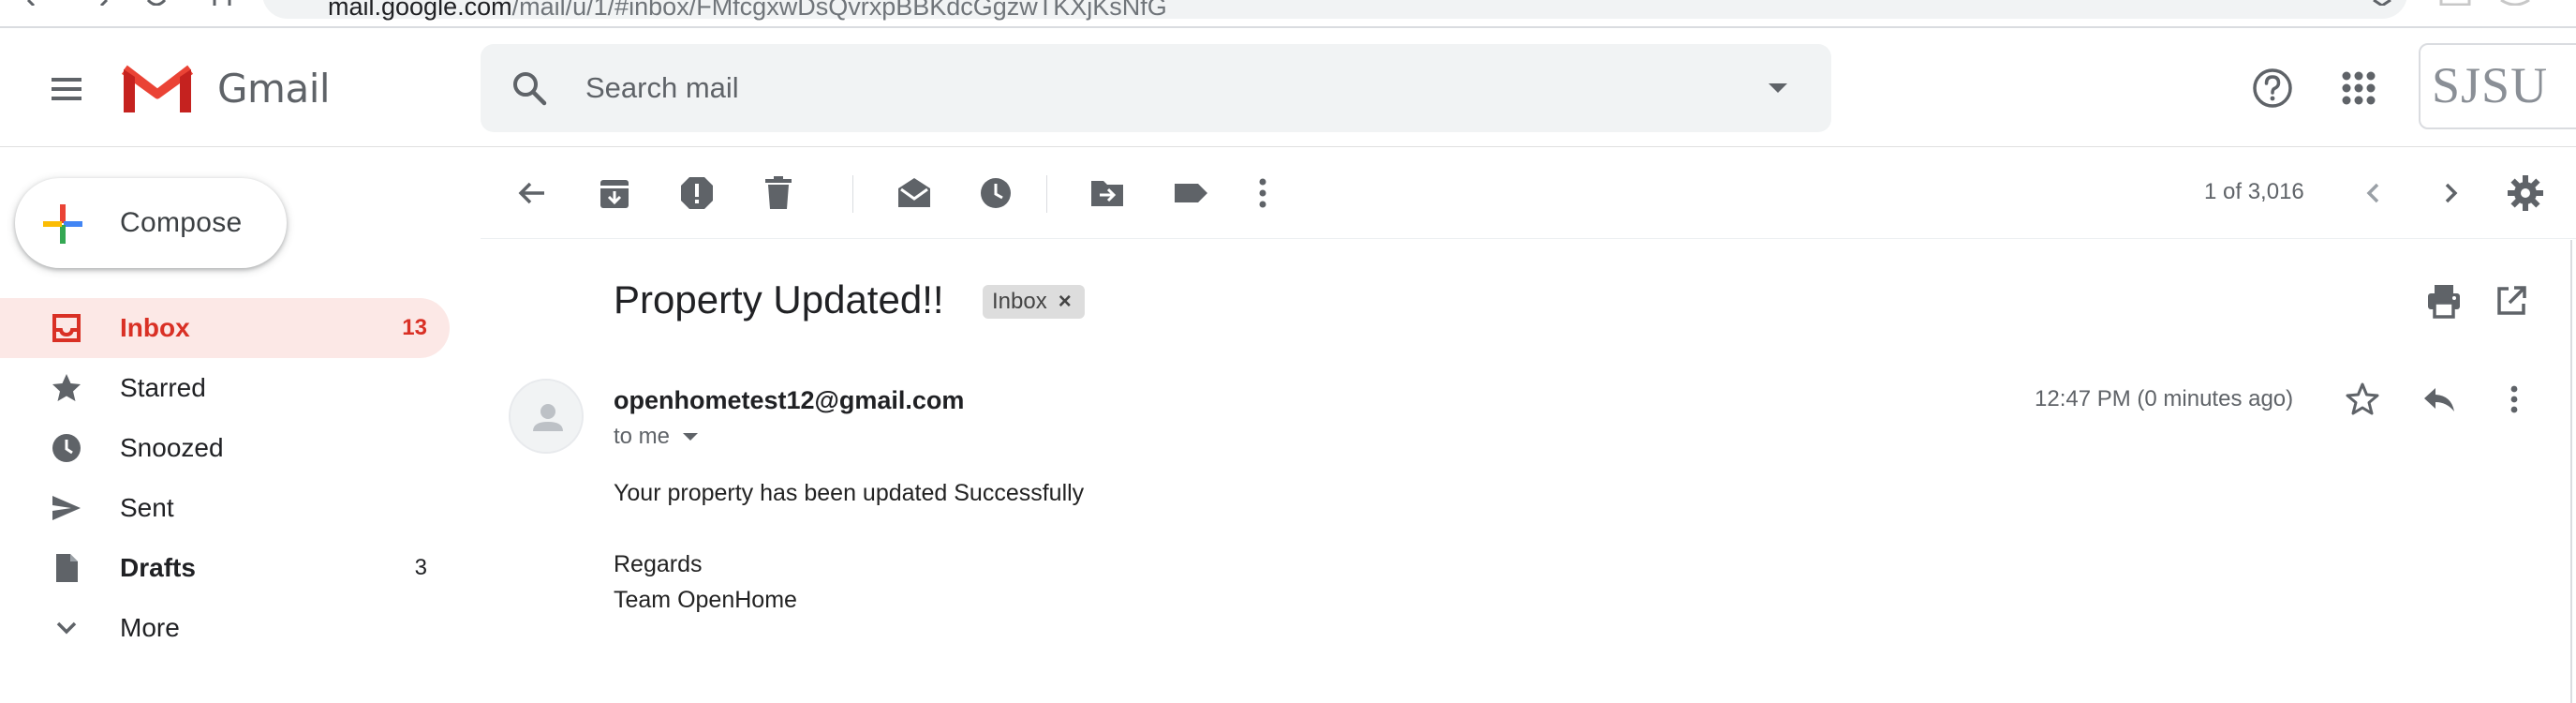 The width and height of the screenshot is (2576, 703). What do you see at coordinates (66, 387) in the screenshot?
I see `star-icon` at bounding box center [66, 387].